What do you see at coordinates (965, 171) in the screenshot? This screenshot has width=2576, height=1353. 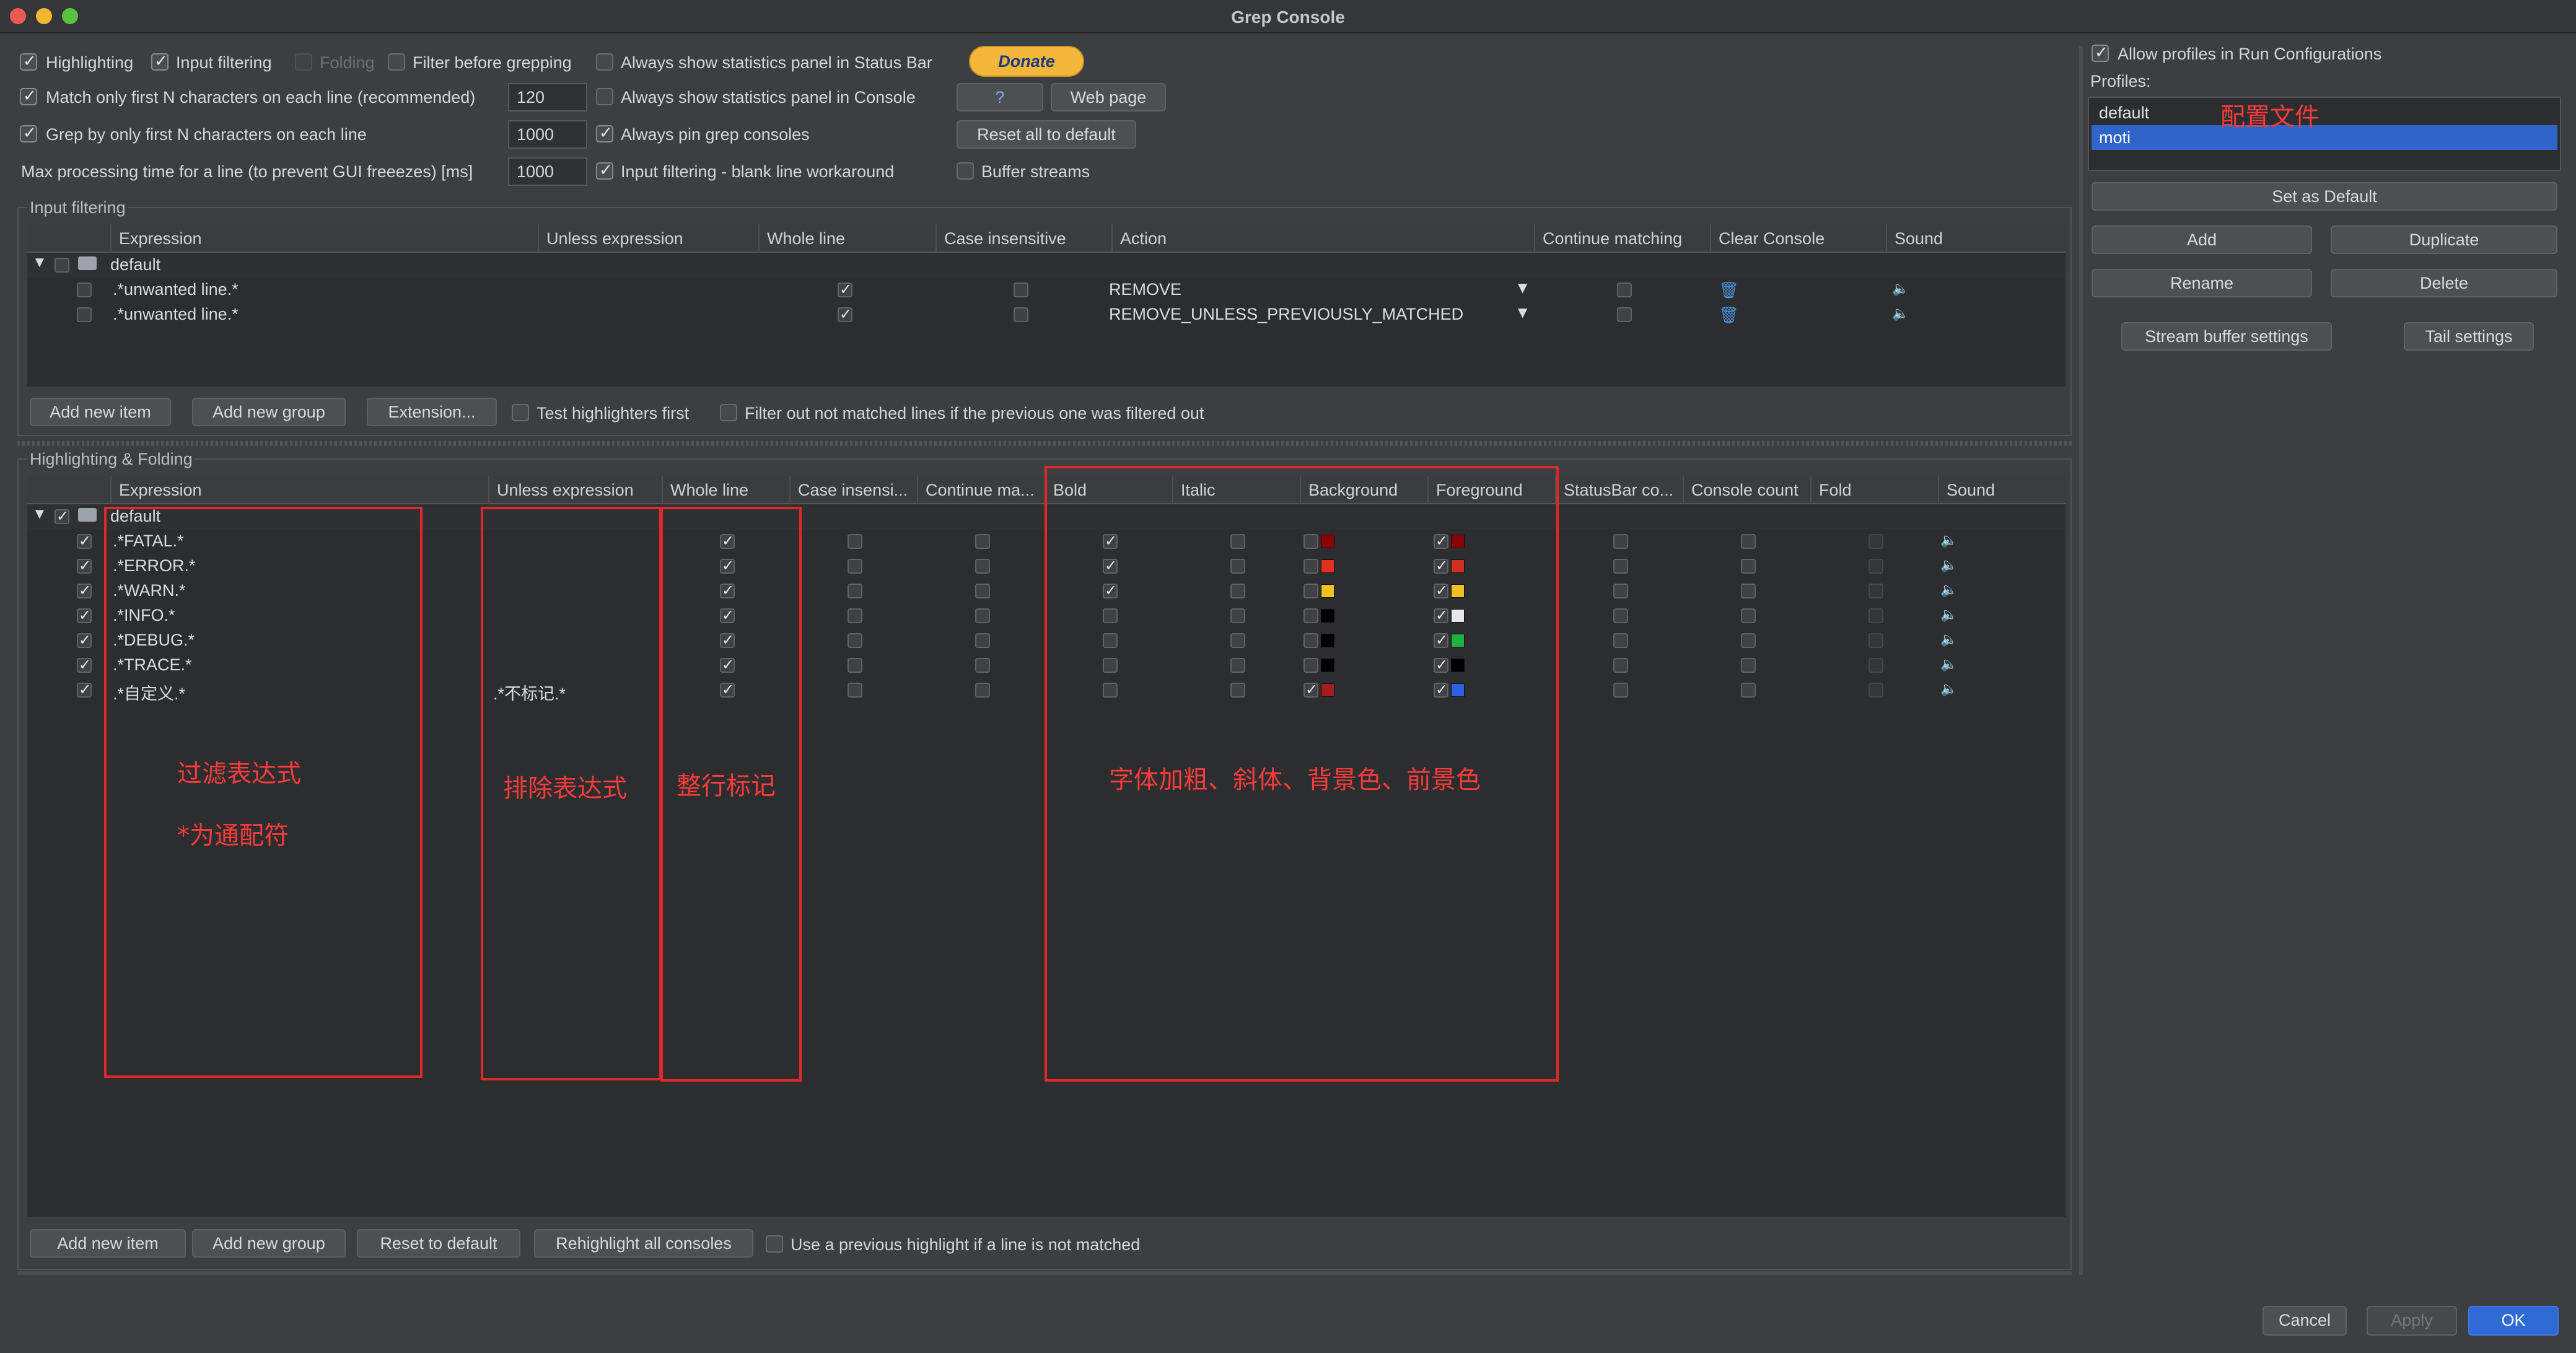 I see `buffer-streams-checkbox` at bounding box center [965, 171].